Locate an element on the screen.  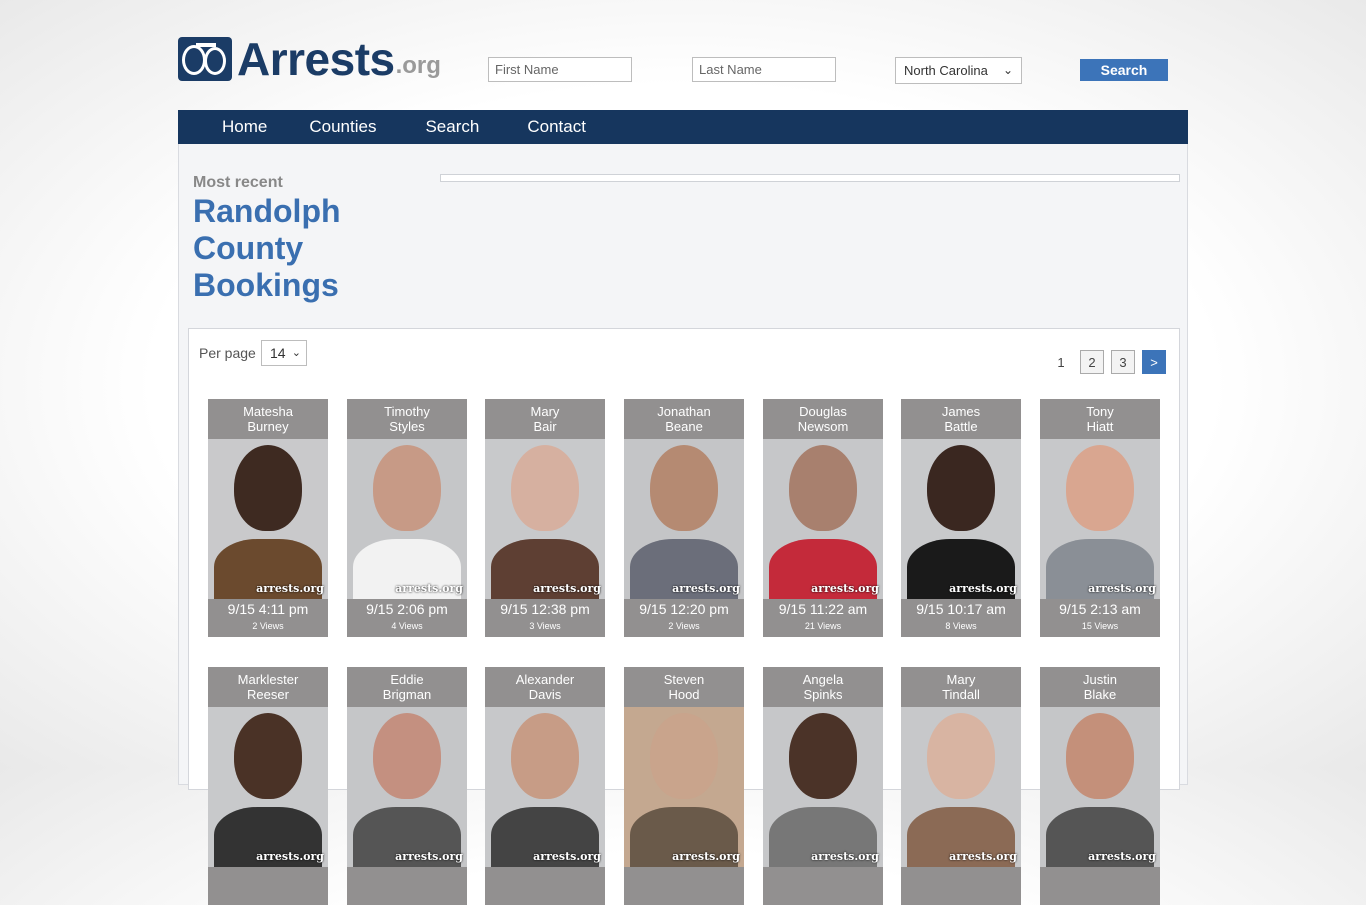
page-3: 3 is located at coordinates (1123, 362).